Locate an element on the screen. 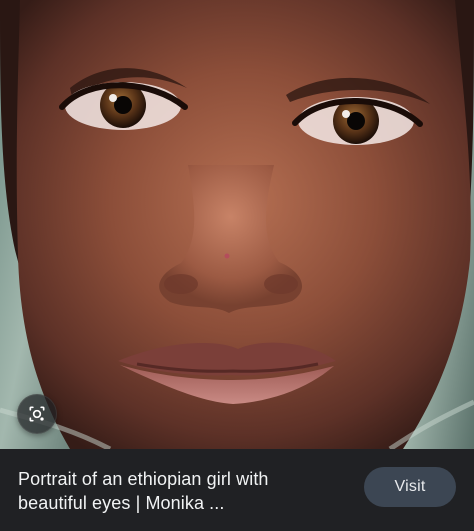 The width and height of the screenshot is (474, 531). lens-button is located at coordinates (37, 414).